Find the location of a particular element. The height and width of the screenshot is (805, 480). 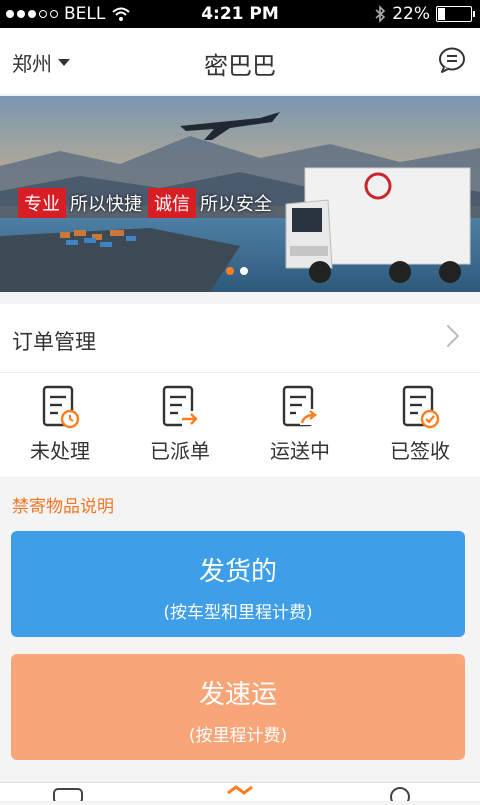

ship-goods-button: 发货的 (按车型和里程计费) is located at coordinates (238, 584).